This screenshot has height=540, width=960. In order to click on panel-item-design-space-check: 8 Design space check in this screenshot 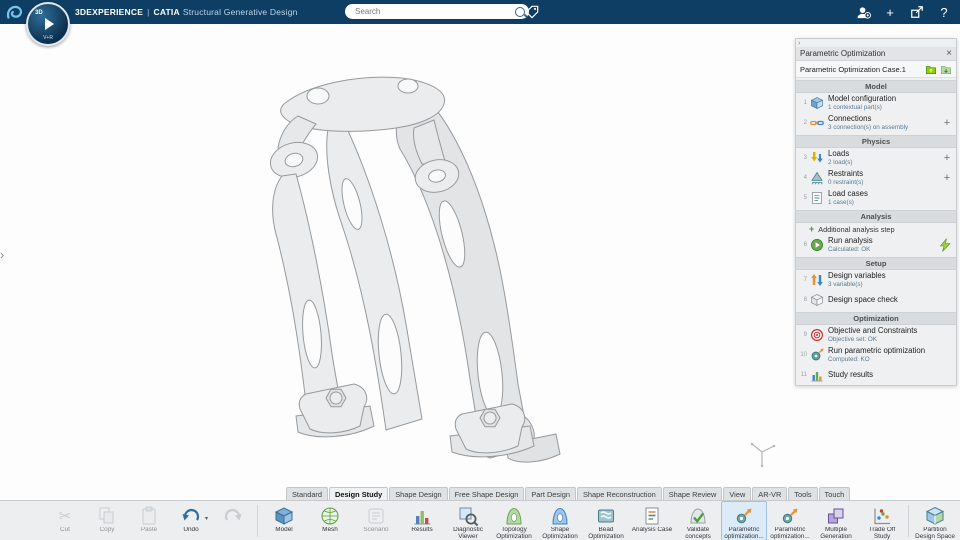, I will do `click(876, 300)`.